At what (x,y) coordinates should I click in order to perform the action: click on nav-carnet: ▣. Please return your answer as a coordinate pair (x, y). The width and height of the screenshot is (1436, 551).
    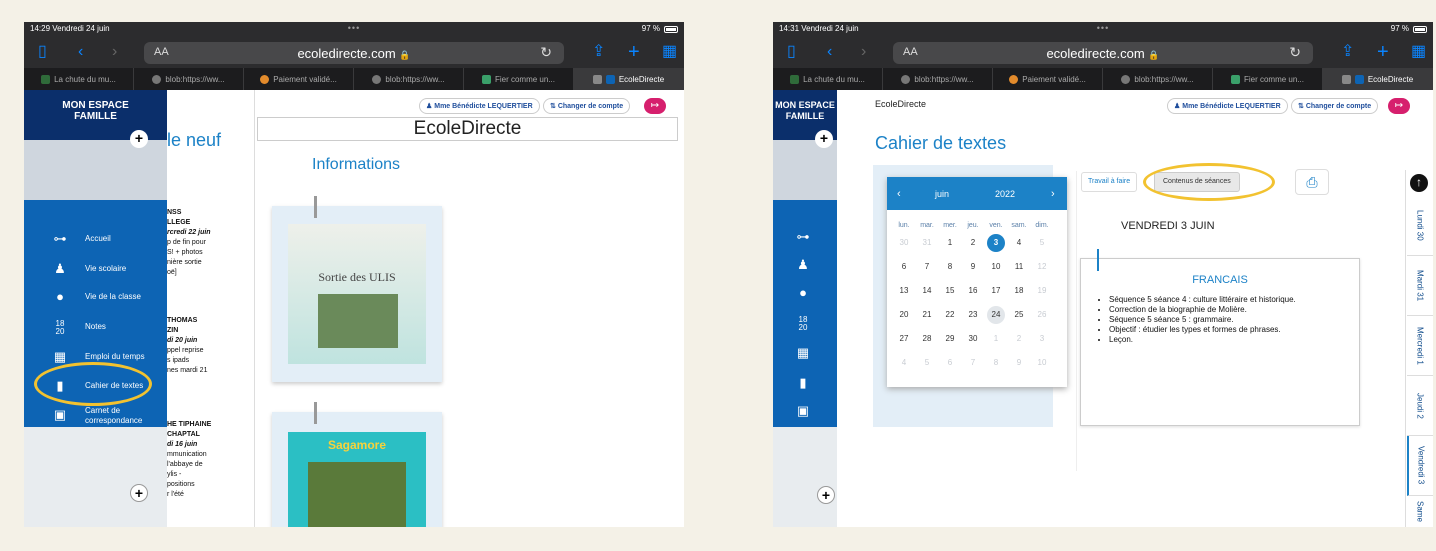
    Looking at the image, I should click on (805, 412).